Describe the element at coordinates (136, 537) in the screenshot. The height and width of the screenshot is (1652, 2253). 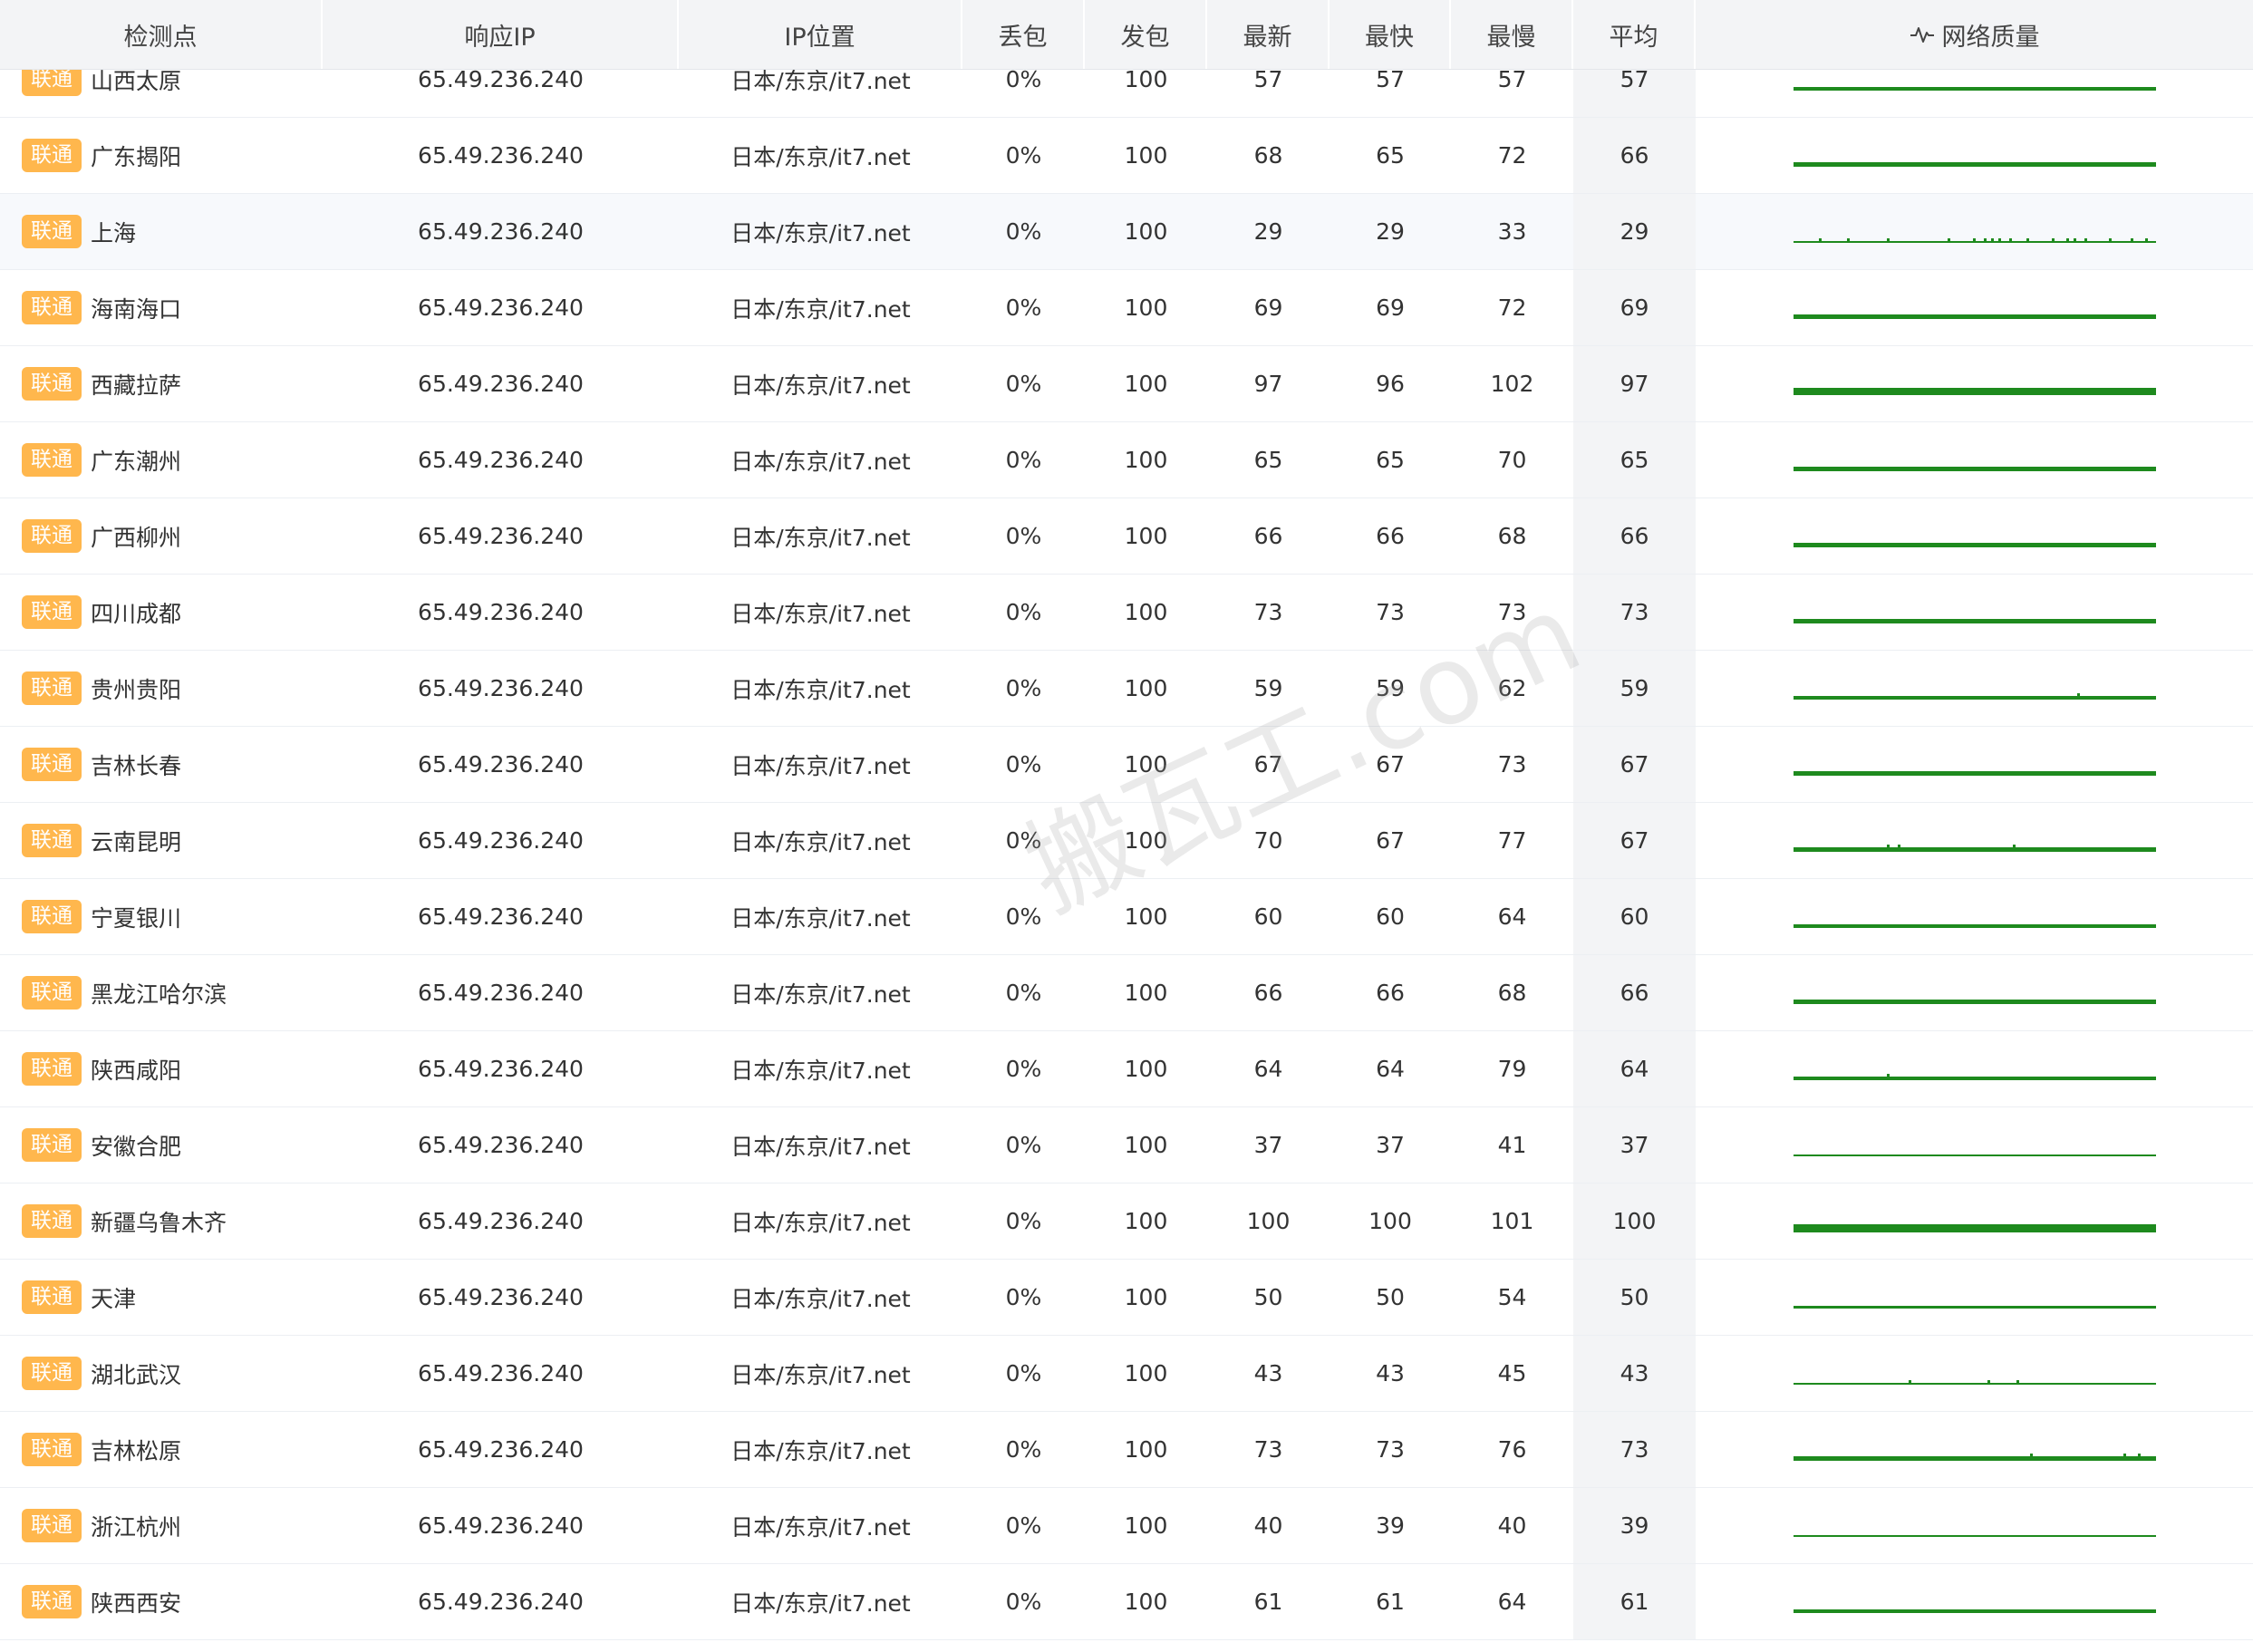
I see `location-name: 广西柳州` at that location.